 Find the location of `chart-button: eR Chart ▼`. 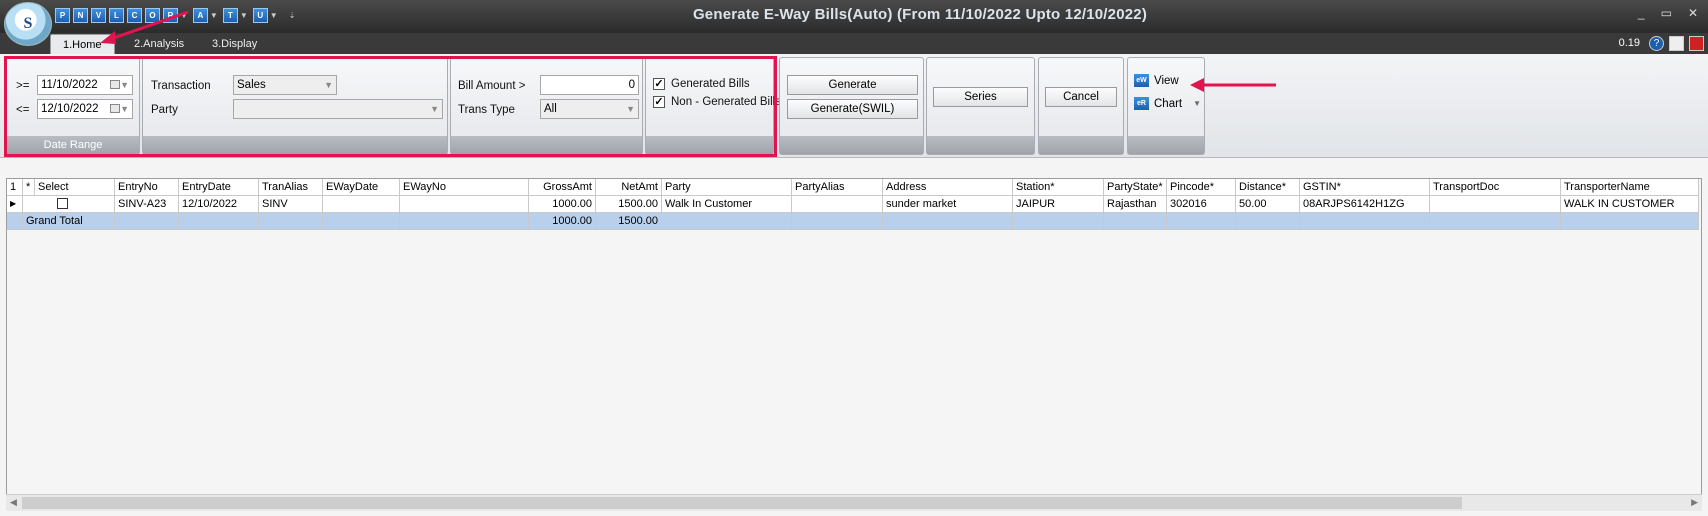

chart-button: eR Chart ▼ is located at coordinates (1167, 103).